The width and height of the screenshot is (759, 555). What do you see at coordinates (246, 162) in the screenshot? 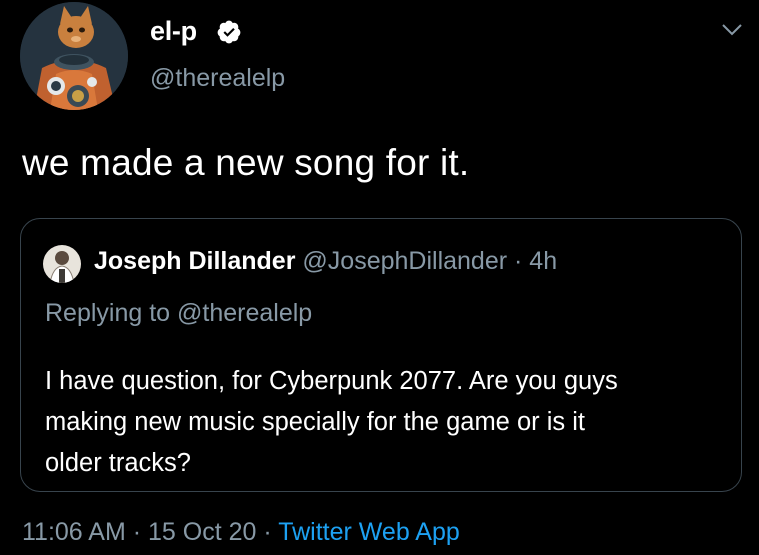
I see `tweet-text: we made a new song for it.` at bounding box center [246, 162].